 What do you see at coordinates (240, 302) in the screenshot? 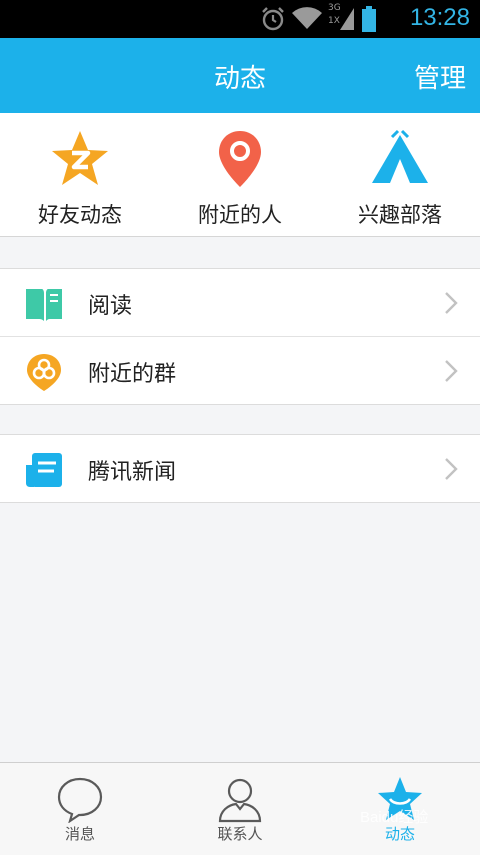
I see `list-item-reading: 阅读` at bounding box center [240, 302].